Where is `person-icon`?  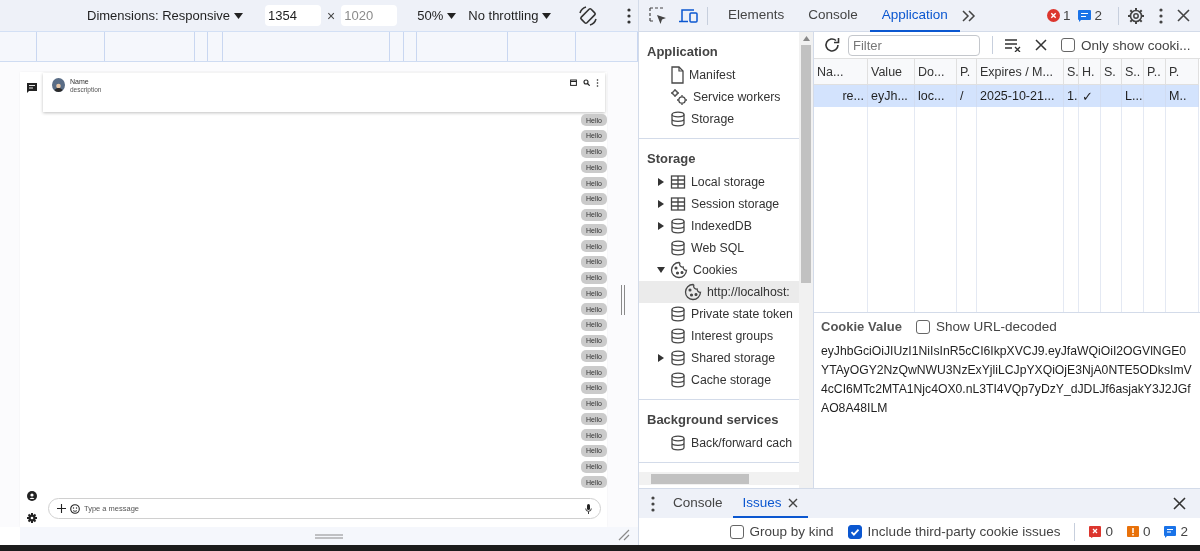
person-icon is located at coordinates (31, 496).